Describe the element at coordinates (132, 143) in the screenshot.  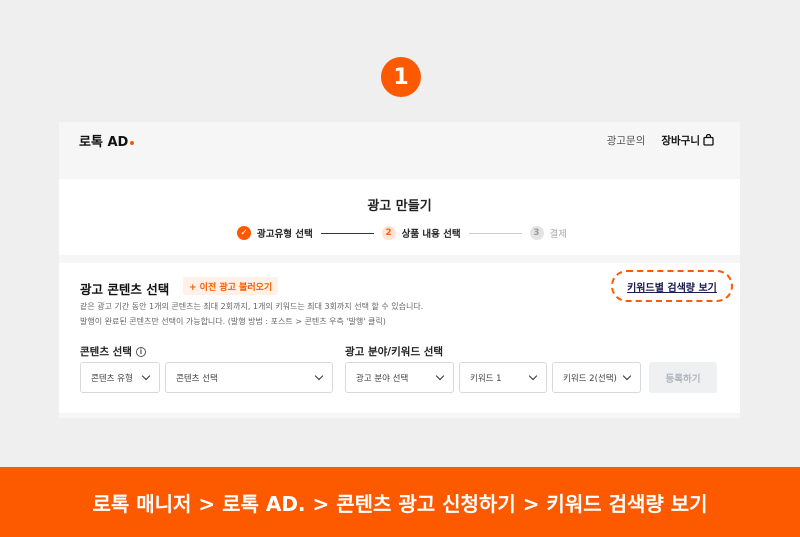
I see `logo-dot-icon` at that location.